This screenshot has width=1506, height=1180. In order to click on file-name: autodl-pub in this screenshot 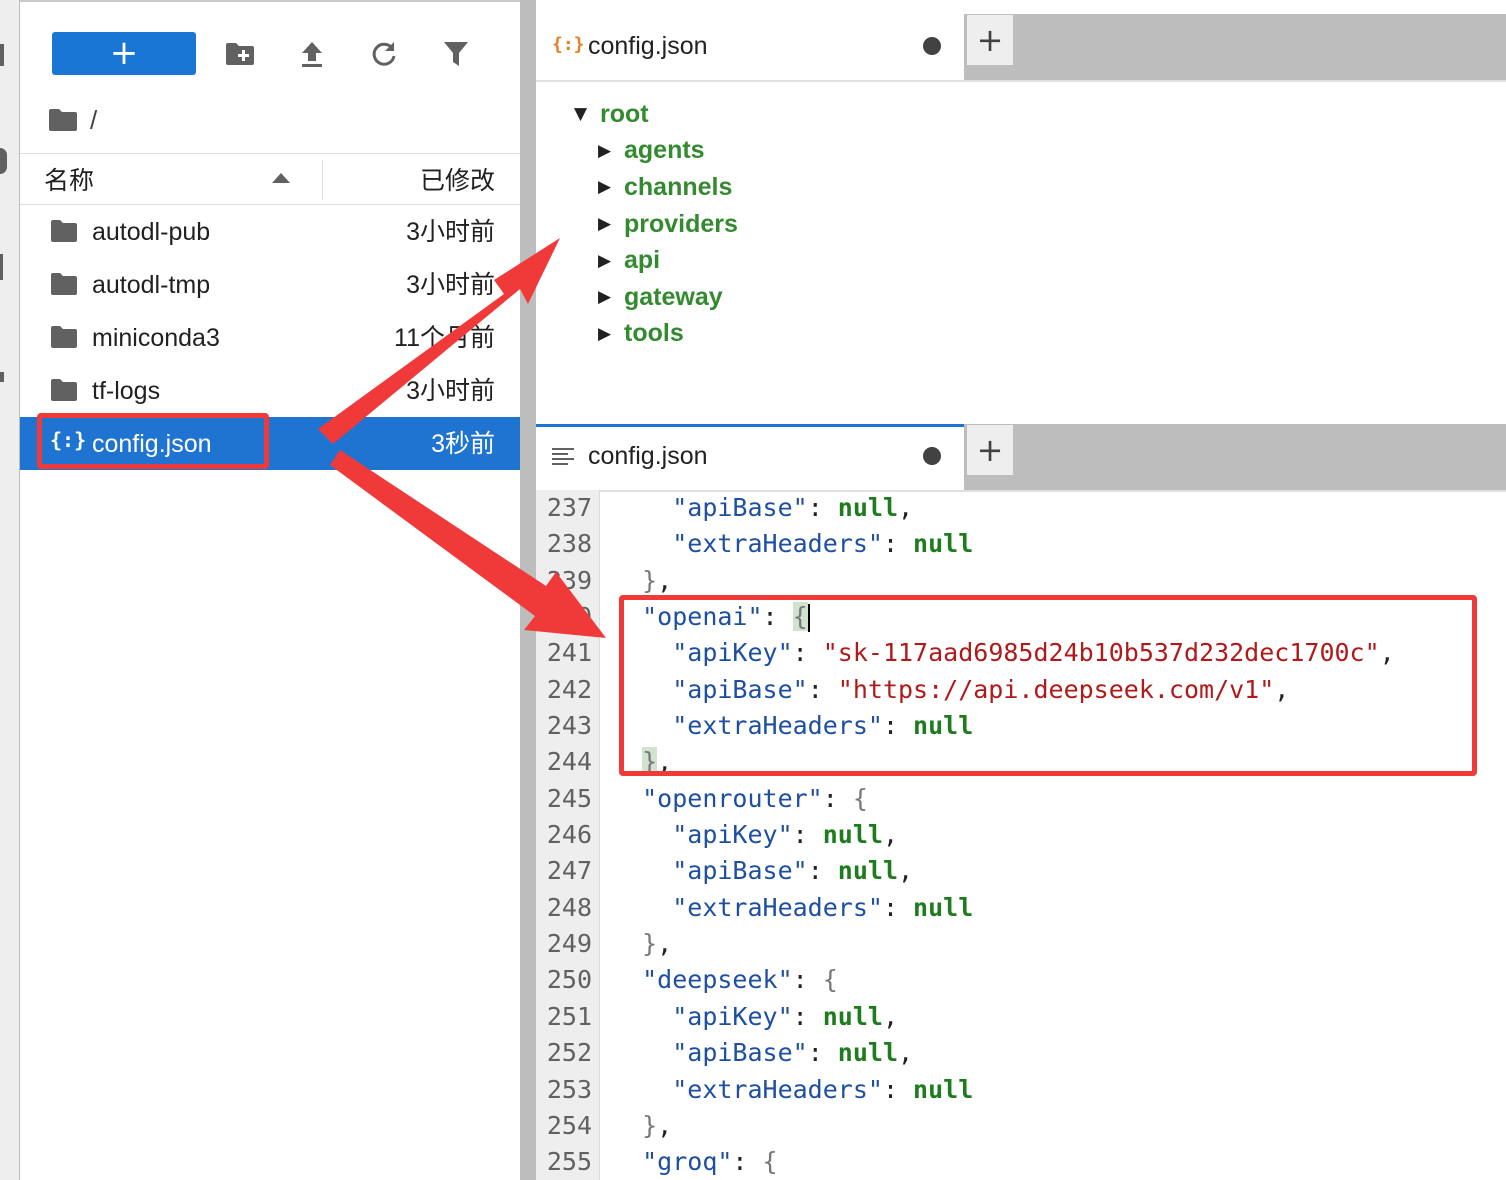, I will do `click(151, 232)`.